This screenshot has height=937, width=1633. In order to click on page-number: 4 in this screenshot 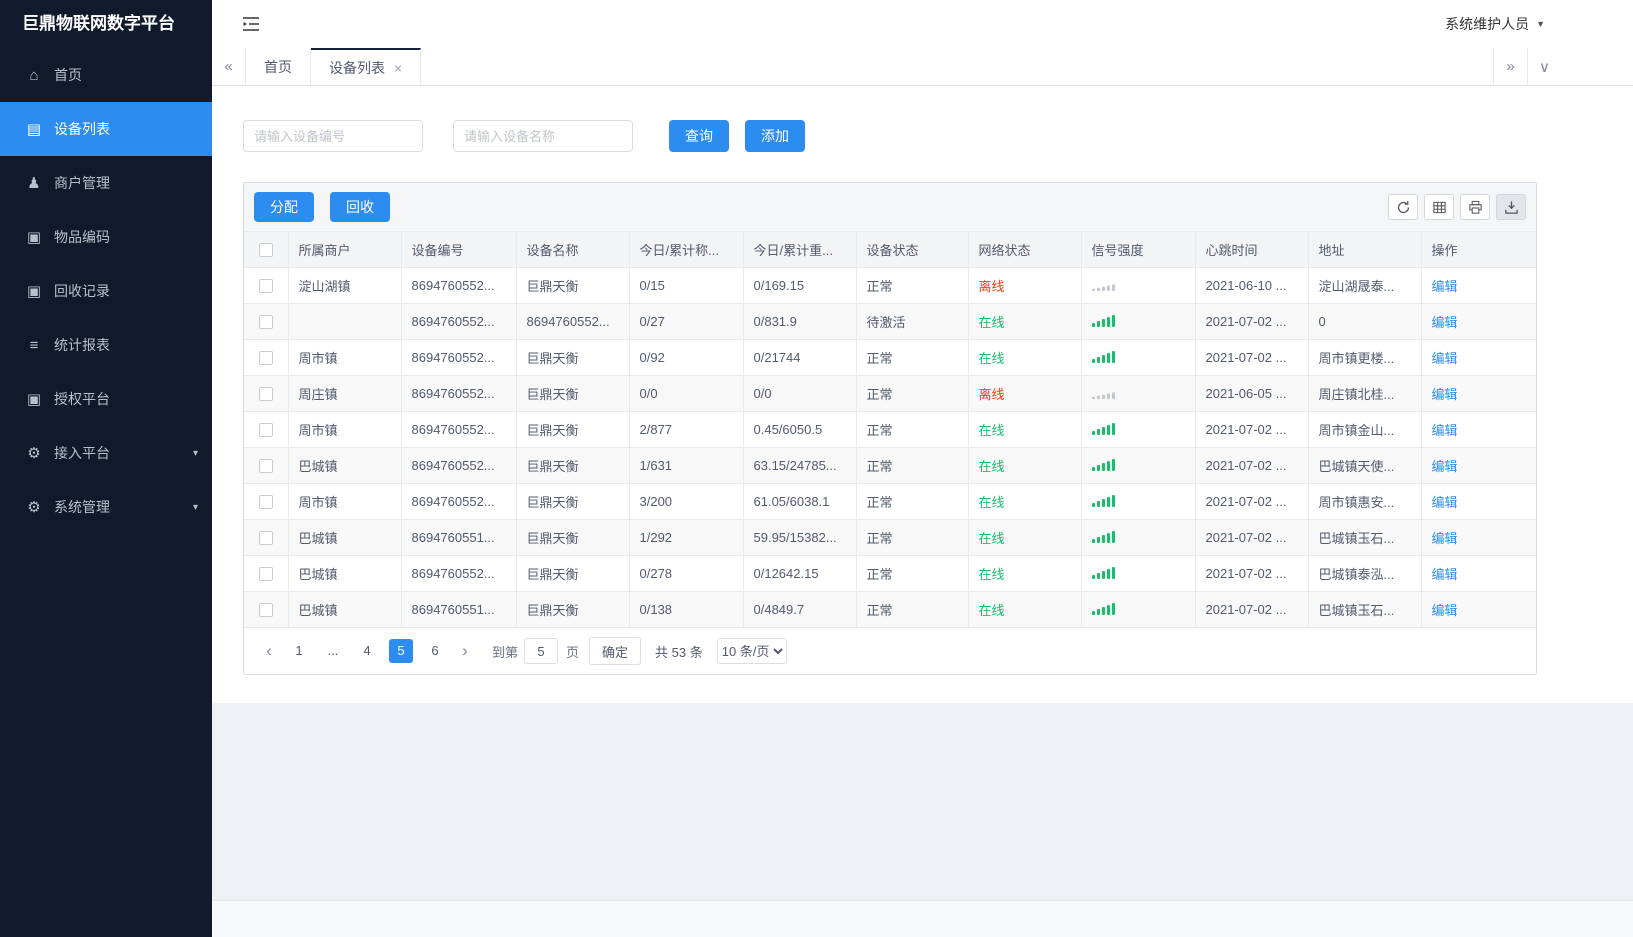, I will do `click(367, 651)`.